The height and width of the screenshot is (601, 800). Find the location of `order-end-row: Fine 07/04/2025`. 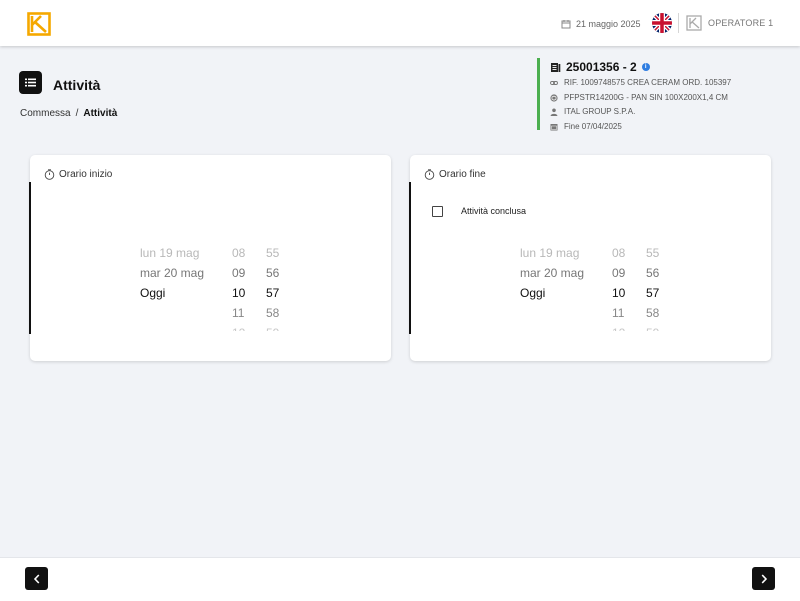

order-end-row: Fine 07/04/2025 is located at coordinates (586, 126).